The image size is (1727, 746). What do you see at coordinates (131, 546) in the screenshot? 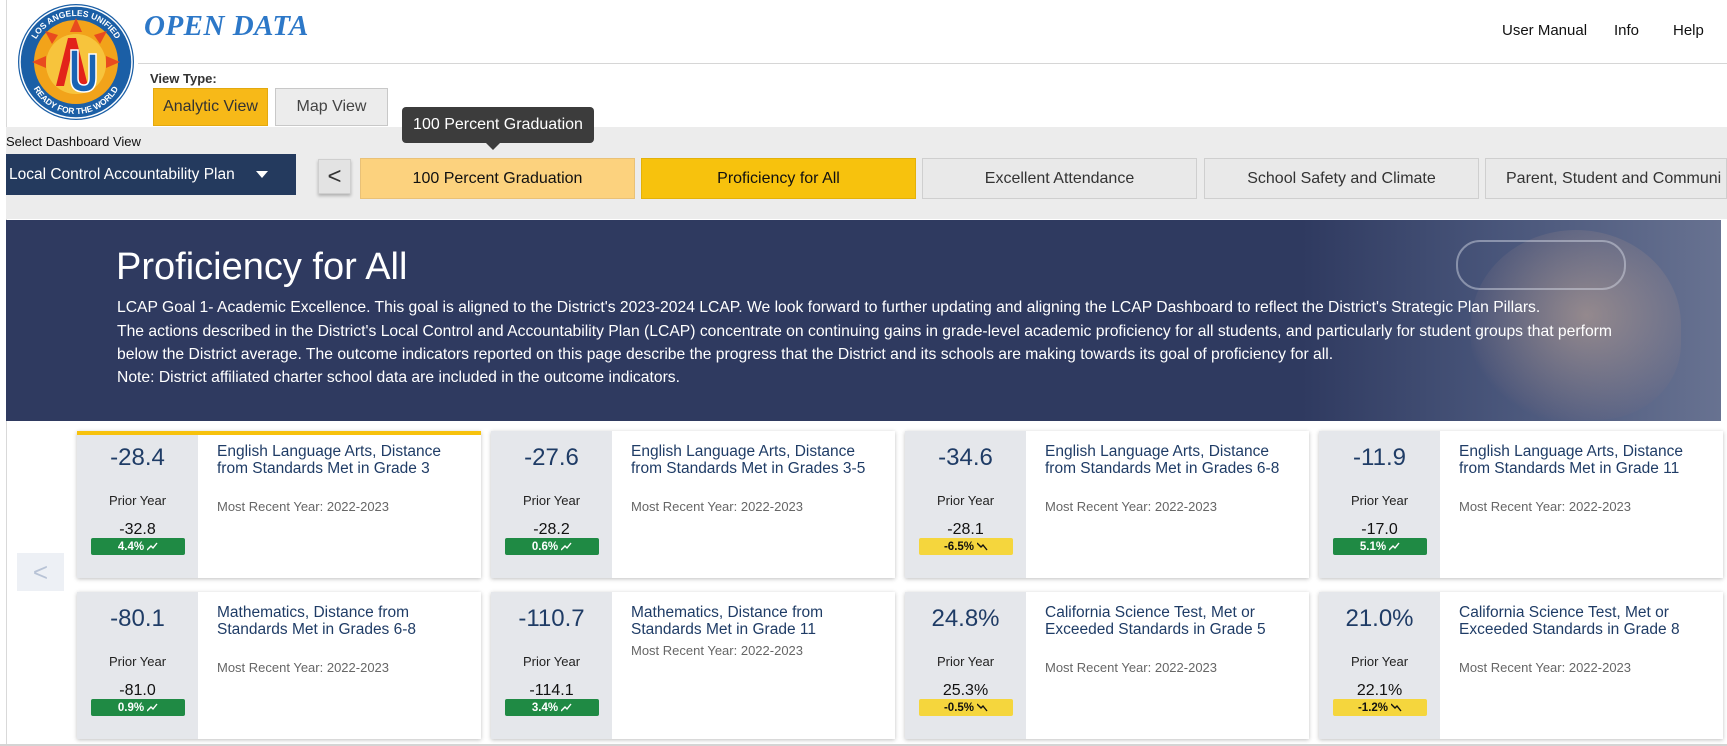
I see `change-value: 4.4%` at bounding box center [131, 546].